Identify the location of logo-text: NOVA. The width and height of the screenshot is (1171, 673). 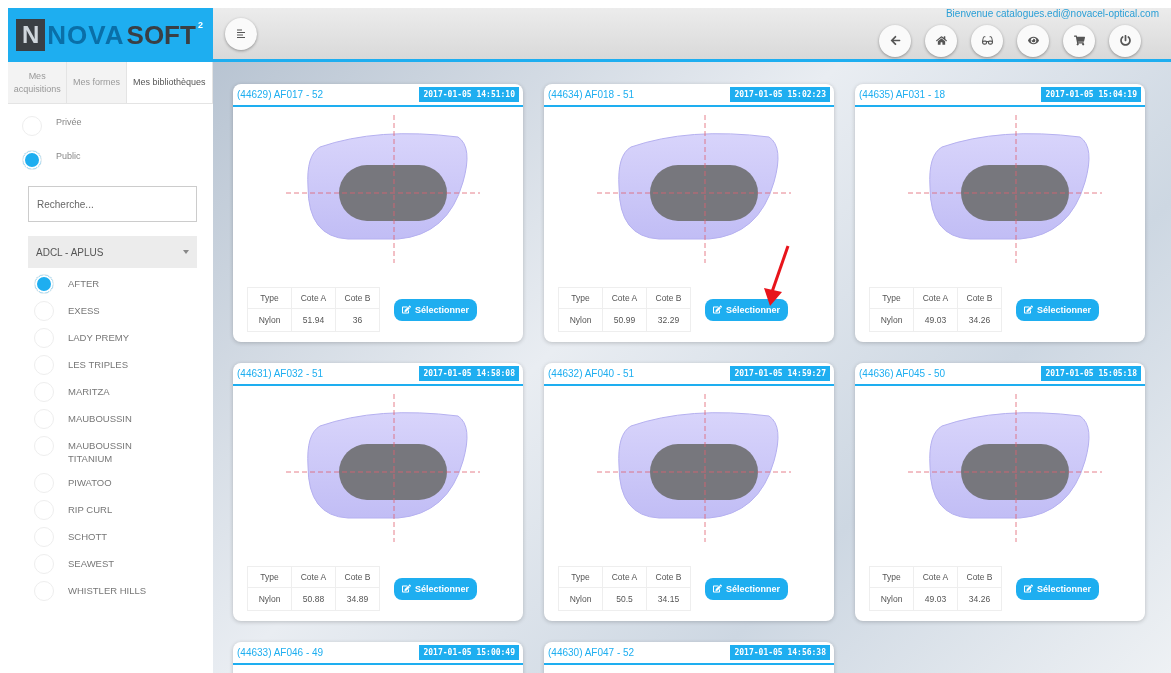
(86, 35).